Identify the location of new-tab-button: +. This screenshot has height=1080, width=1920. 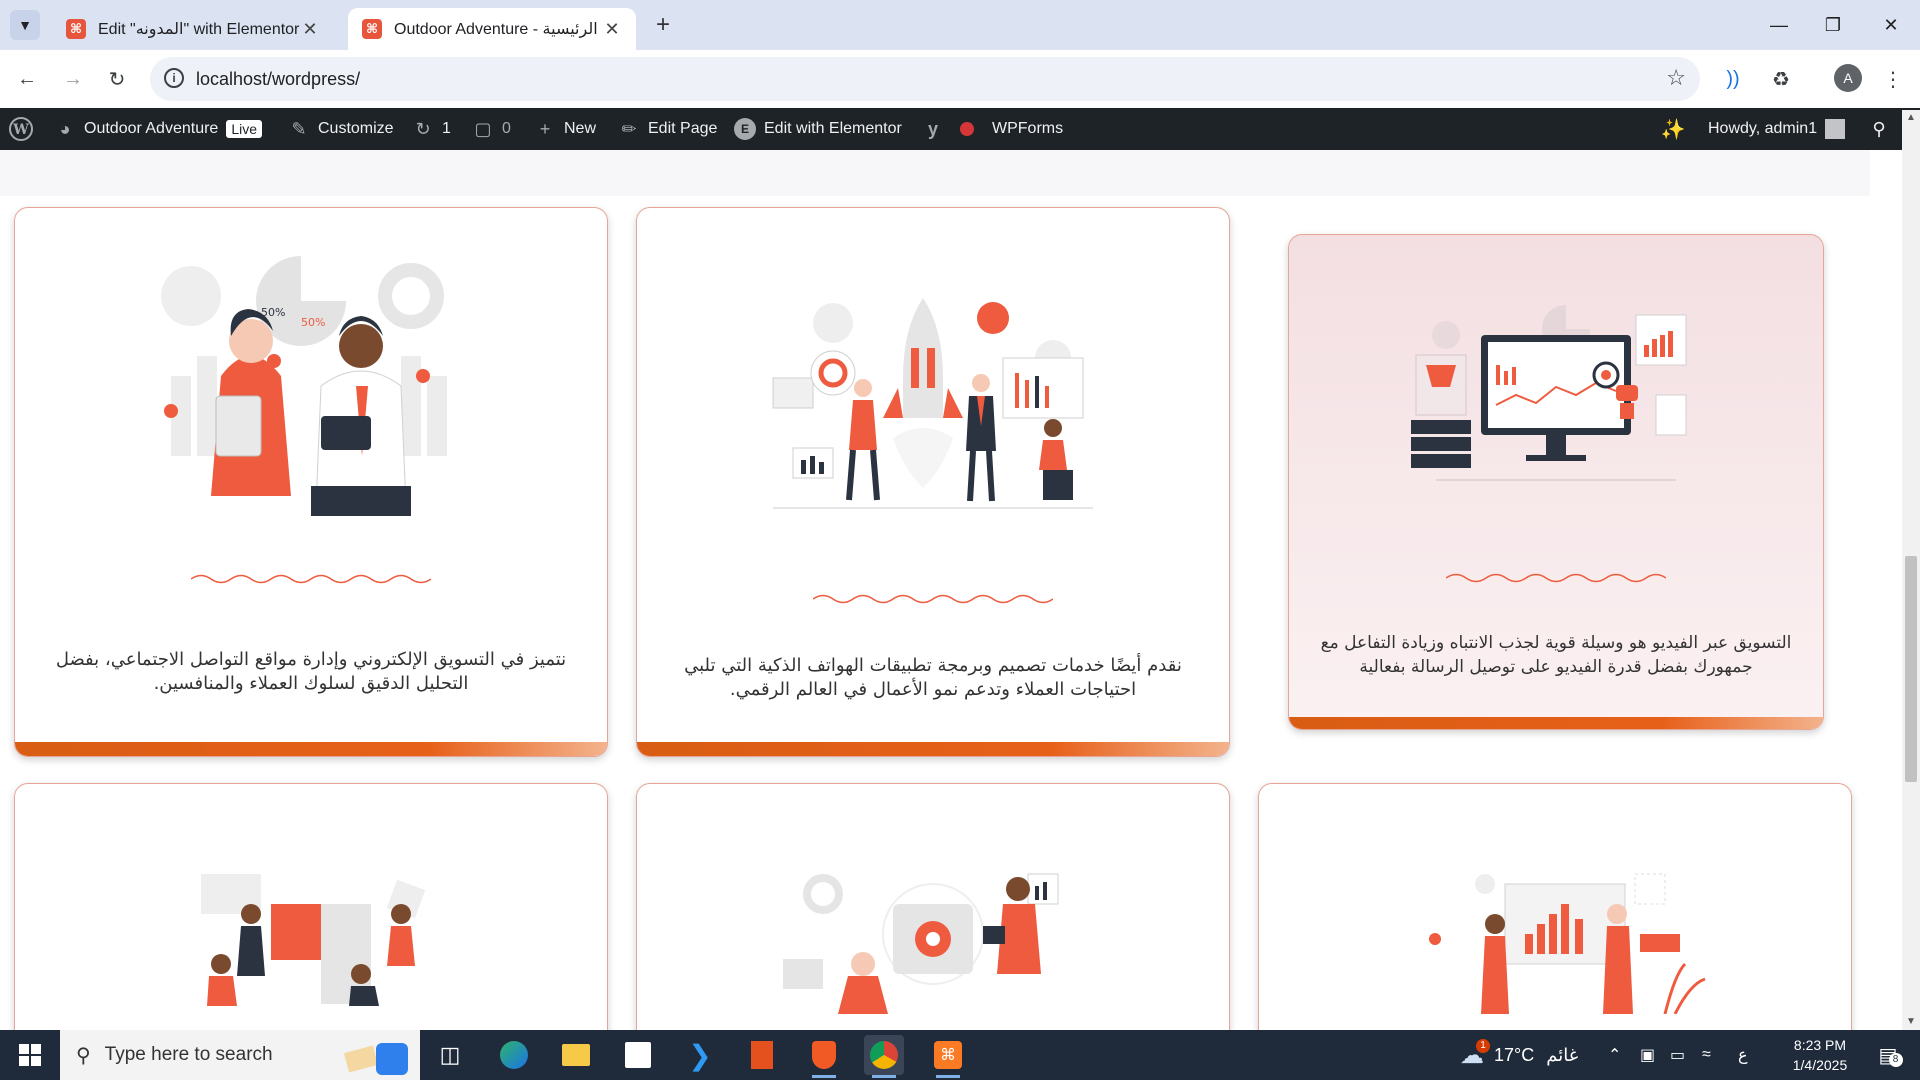
(663, 25).